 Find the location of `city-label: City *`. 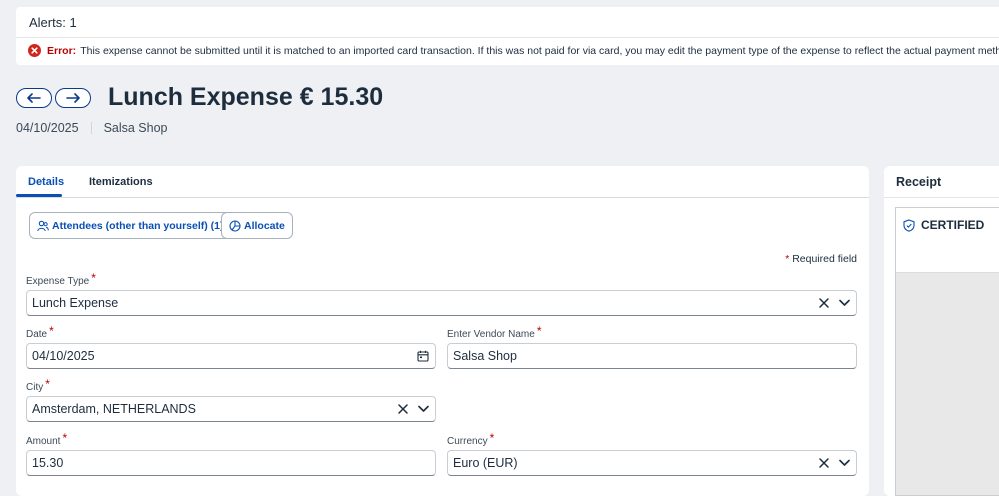

city-label: City * is located at coordinates (38, 385).